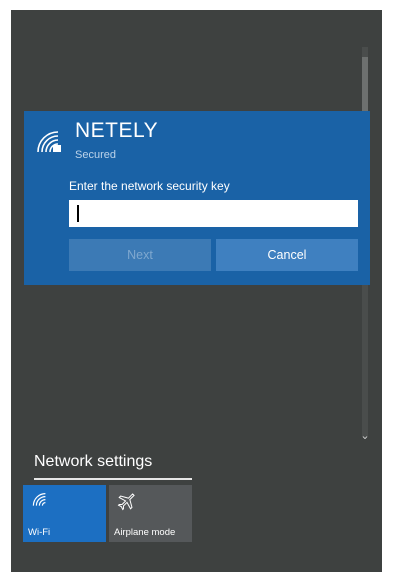 The width and height of the screenshot is (393, 580). What do you see at coordinates (39, 499) in the screenshot?
I see `wifi-icon` at bounding box center [39, 499].